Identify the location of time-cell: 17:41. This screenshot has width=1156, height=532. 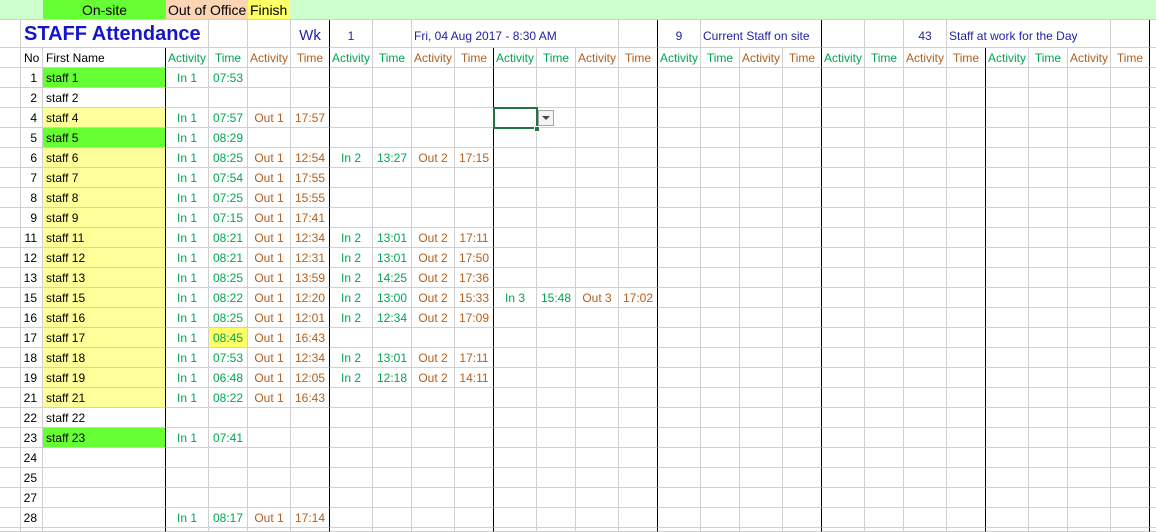
(310, 218).